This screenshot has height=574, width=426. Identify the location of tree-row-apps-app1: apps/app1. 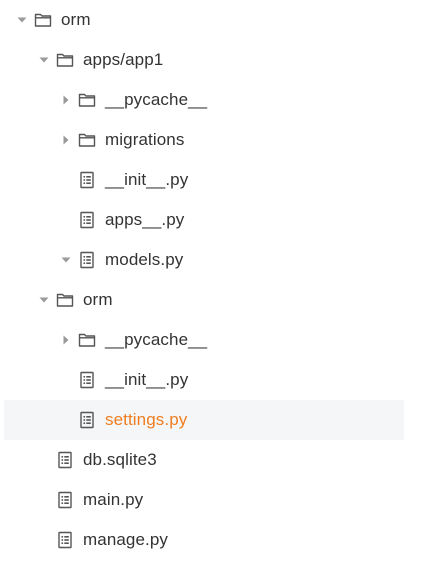
(204, 60).